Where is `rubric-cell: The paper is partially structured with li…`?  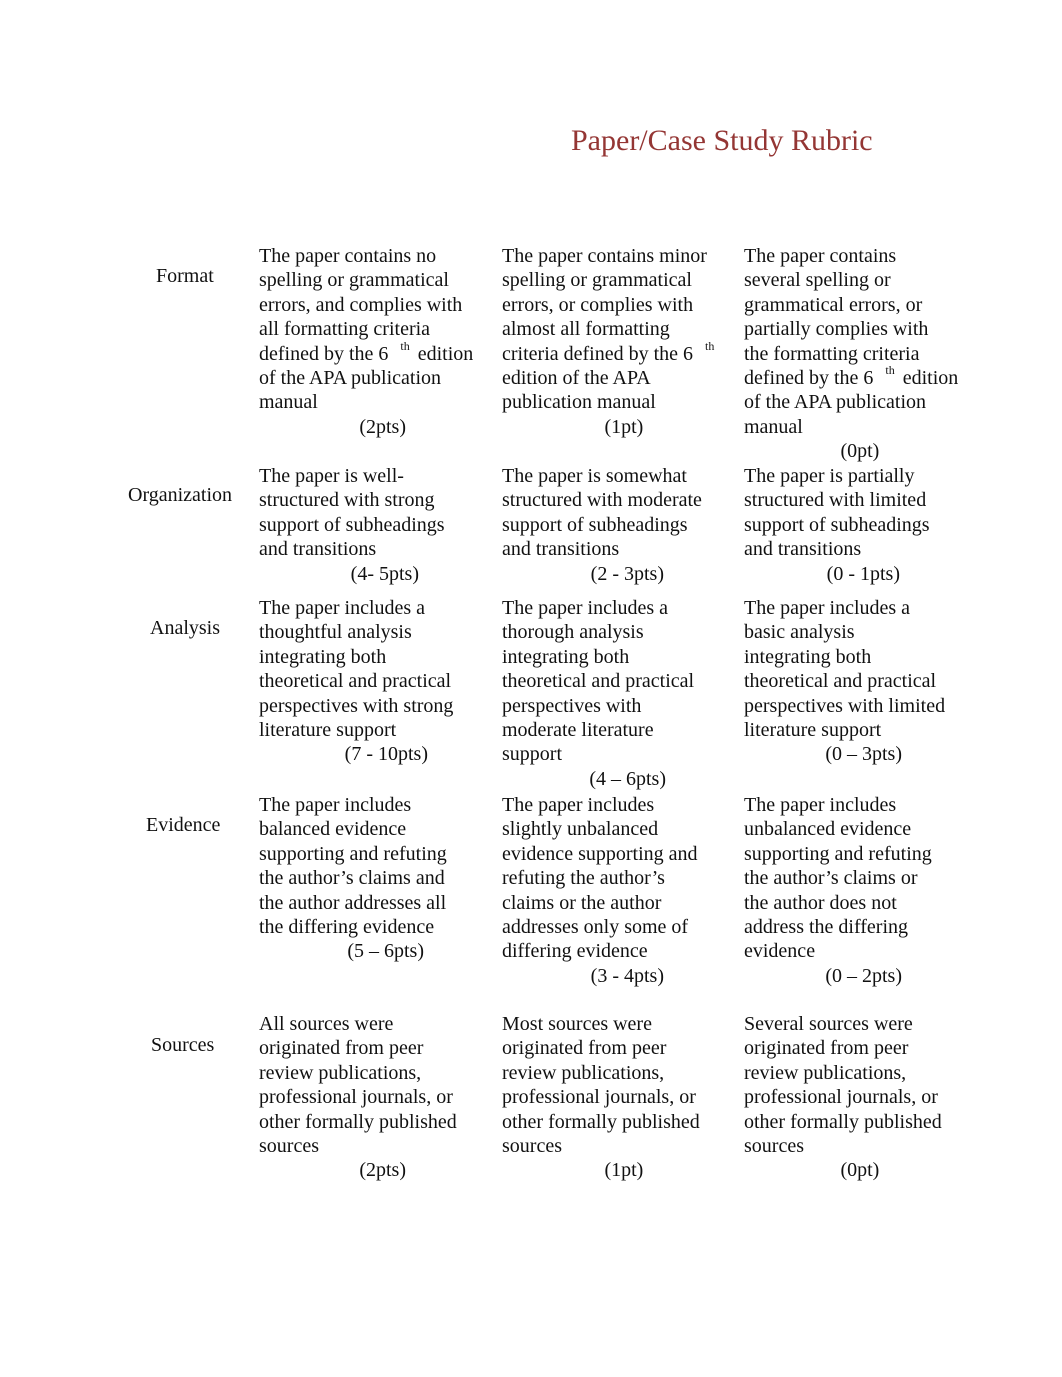
rubric-cell: The paper is partially structured with li… is located at coordinates (837, 525).